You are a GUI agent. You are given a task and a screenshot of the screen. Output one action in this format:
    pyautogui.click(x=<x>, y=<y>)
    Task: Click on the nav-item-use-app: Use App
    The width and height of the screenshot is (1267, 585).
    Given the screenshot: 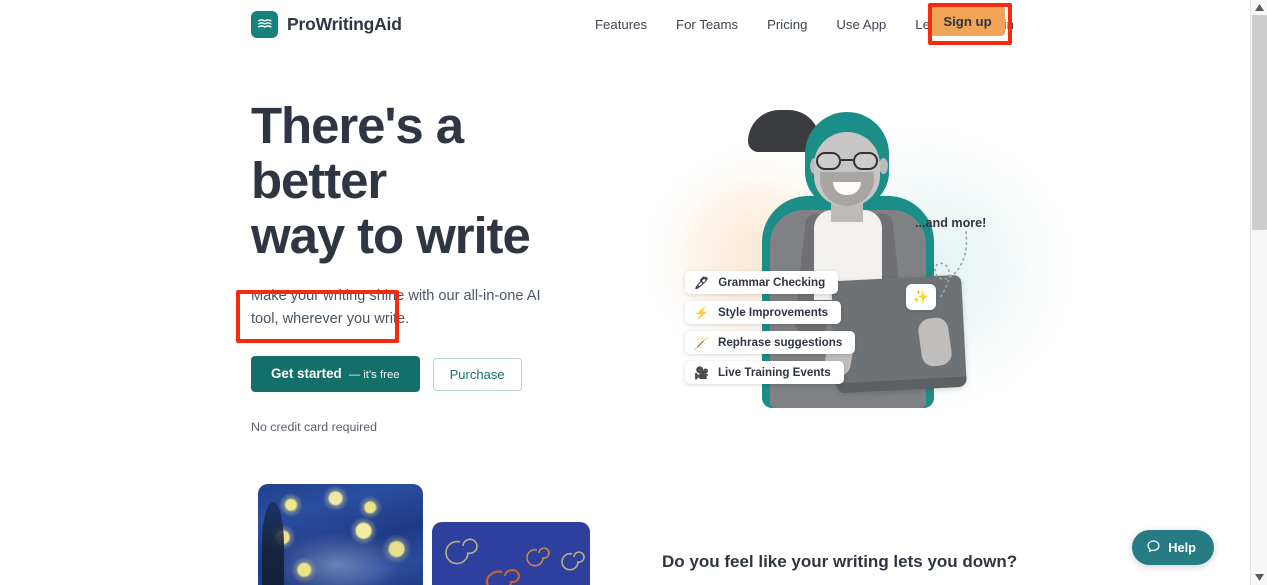 What is the action you would take?
    pyautogui.click(x=861, y=24)
    